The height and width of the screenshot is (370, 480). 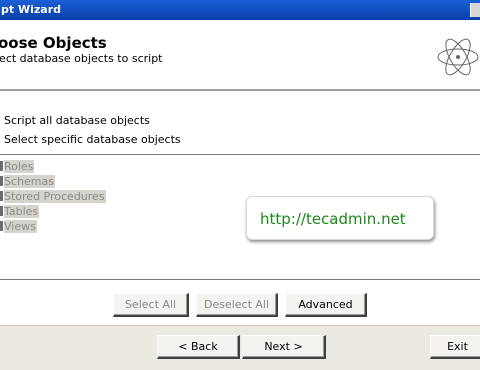 I want to click on page-subtitle: lect database objects to script, so click(x=81, y=58).